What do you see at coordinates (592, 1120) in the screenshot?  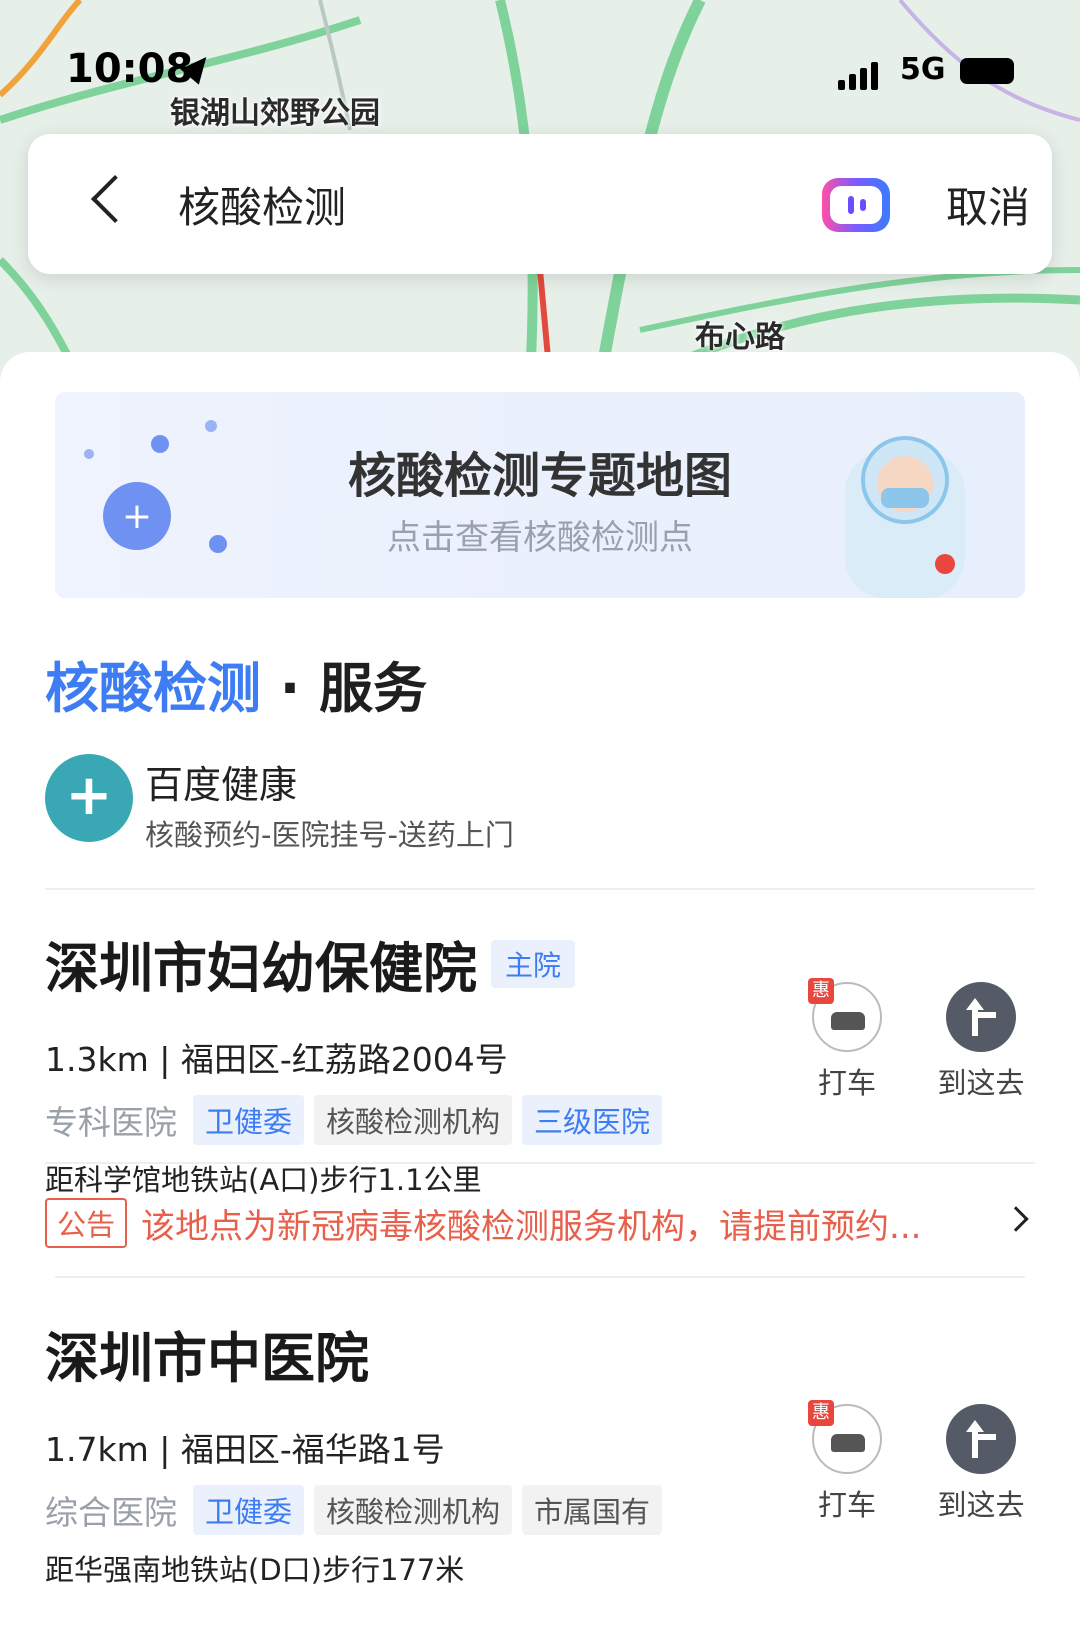 I see `result-tag: 三级医院` at bounding box center [592, 1120].